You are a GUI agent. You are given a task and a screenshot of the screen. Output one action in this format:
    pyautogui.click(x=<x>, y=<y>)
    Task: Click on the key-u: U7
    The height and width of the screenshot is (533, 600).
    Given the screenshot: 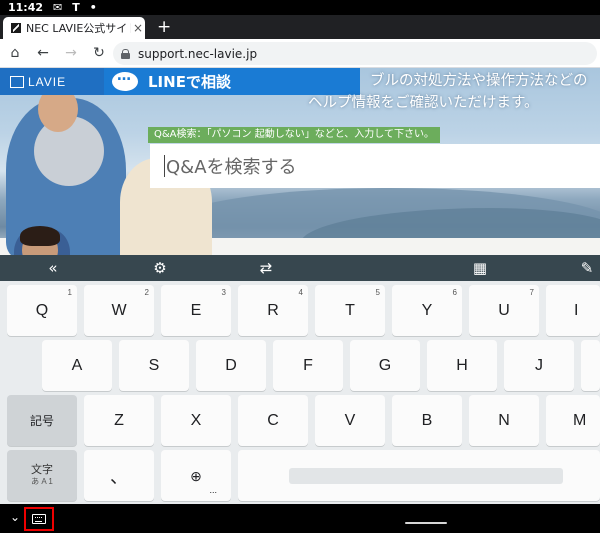 What is the action you would take?
    pyautogui.click(x=504, y=310)
    